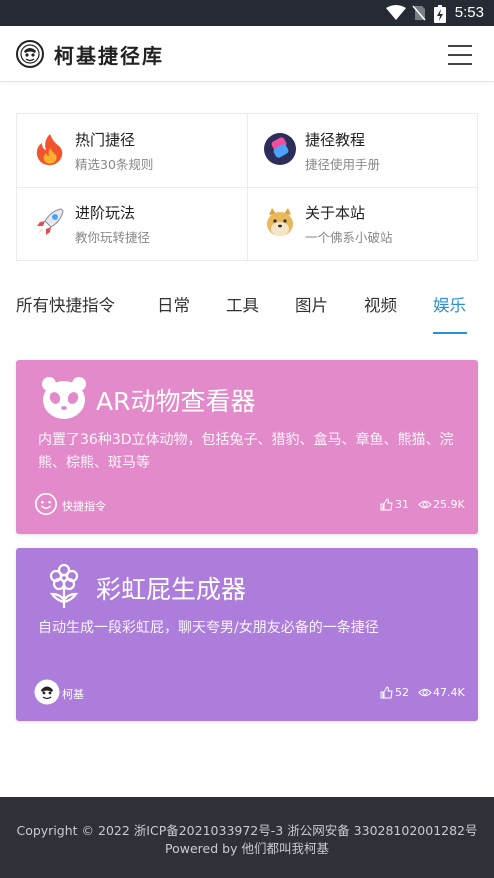  What do you see at coordinates (419, 13) in the screenshot?
I see `no-sim-icon` at bounding box center [419, 13].